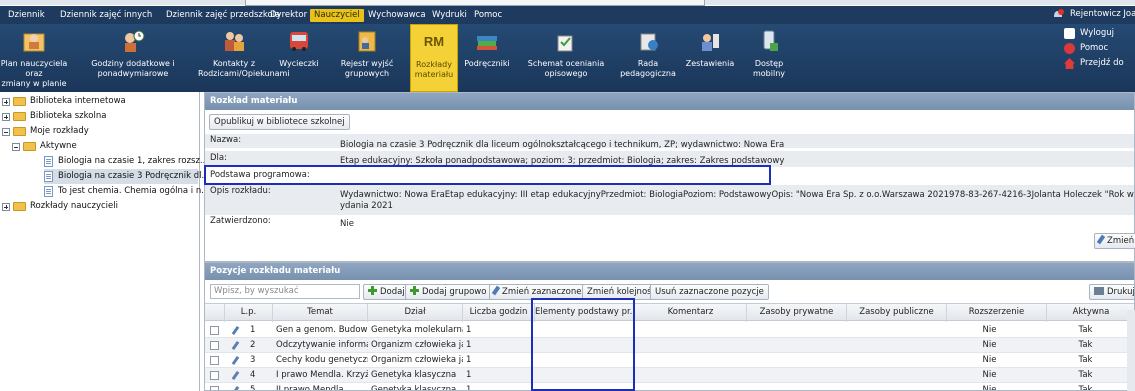  I want to click on toolbar-podreczniki-button: Podręczniki, so click(487, 58).